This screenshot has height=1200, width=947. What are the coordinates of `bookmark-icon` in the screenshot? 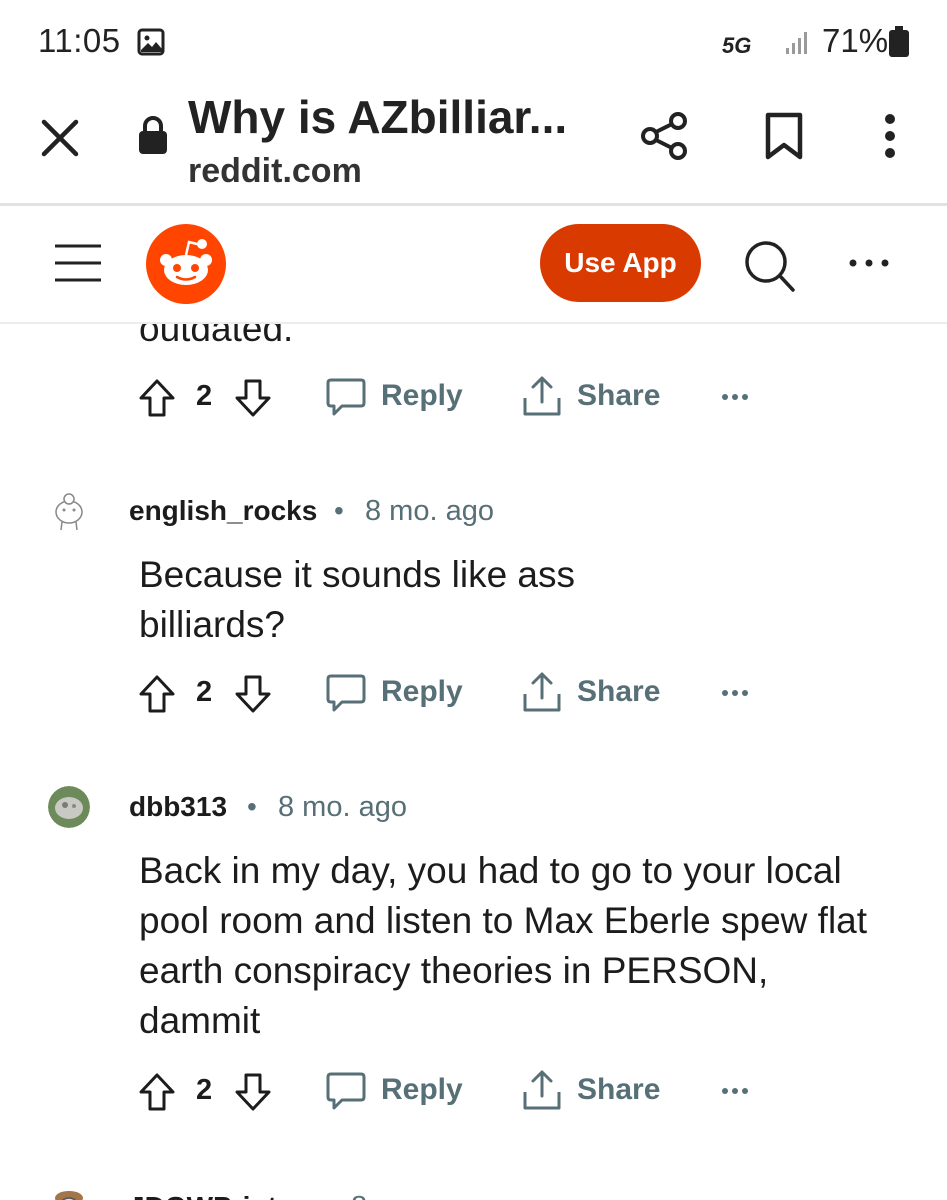 It's located at (784, 136).